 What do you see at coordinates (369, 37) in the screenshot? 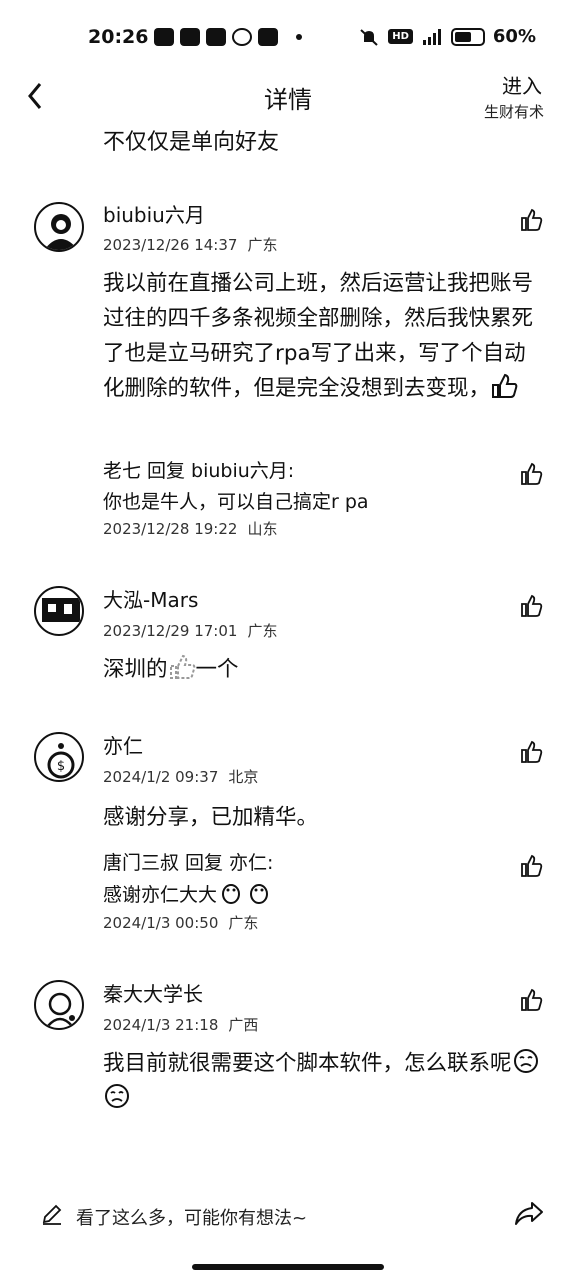
I see `mute-icon` at bounding box center [369, 37].